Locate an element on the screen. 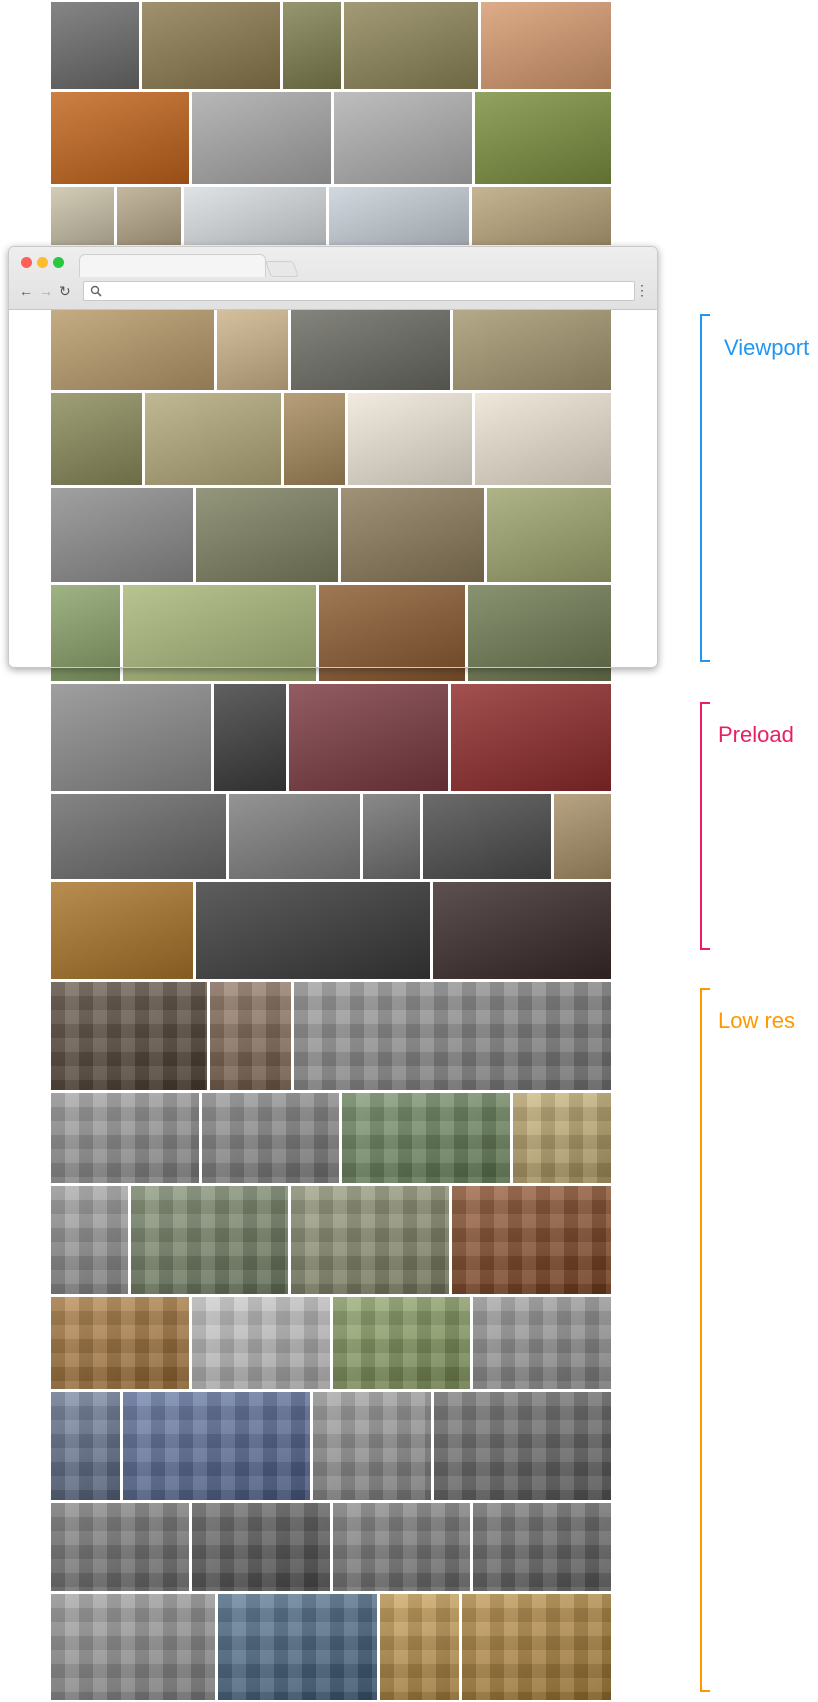 This screenshot has height=1702, width=818. low-res-bracket is located at coordinates (705, 1340).